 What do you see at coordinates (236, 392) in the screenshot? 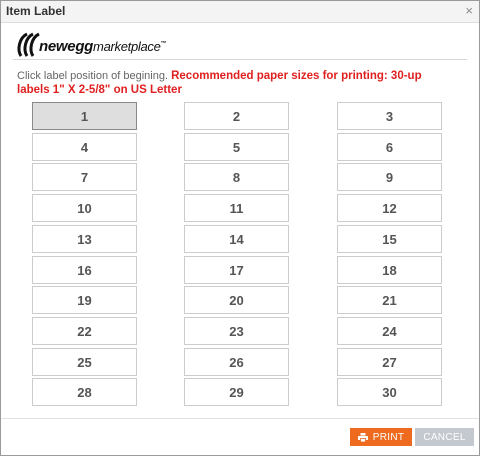
I see `label-position-29: 29` at bounding box center [236, 392].